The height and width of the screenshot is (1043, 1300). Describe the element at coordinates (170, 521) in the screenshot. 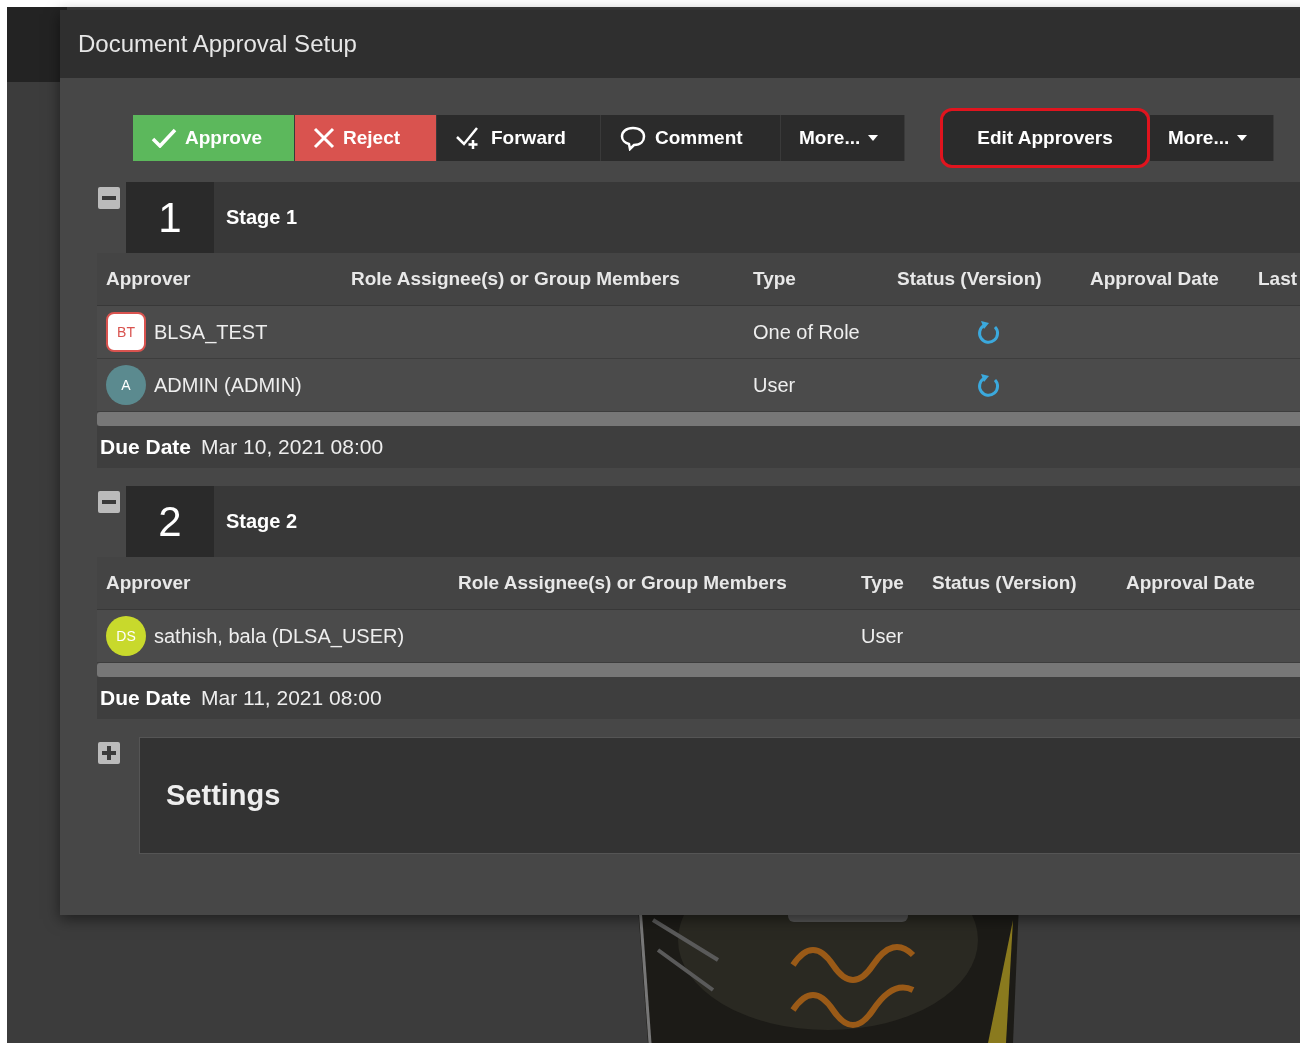

I see `stage-number: 2` at that location.